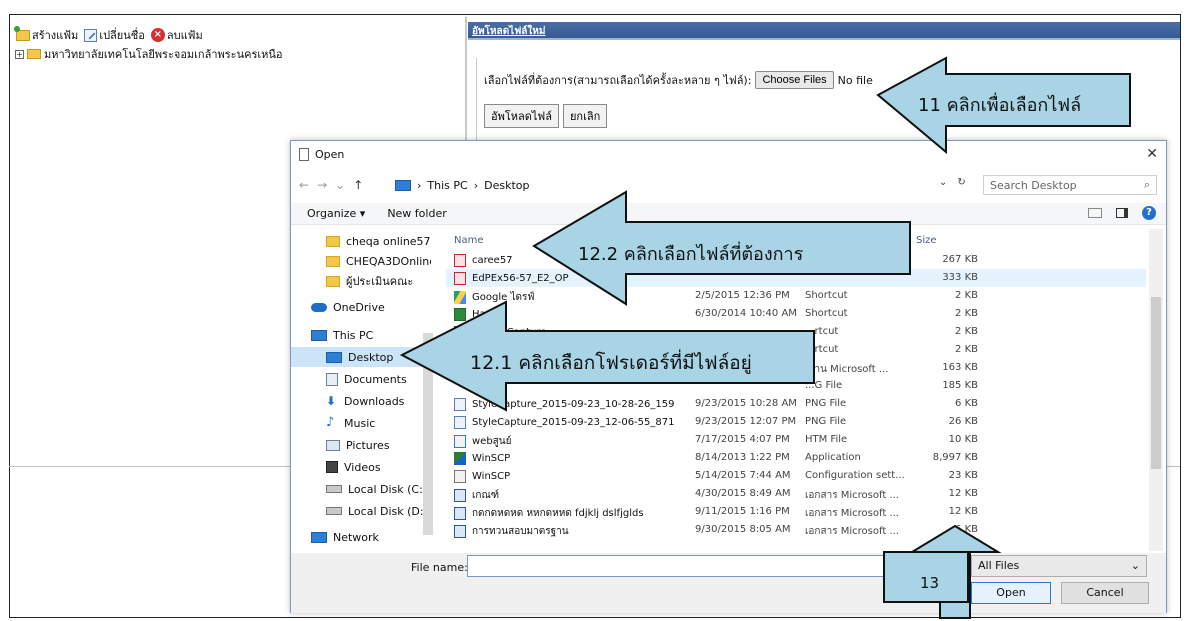  Describe the element at coordinates (1070, 185) in the screenshot. I see `search-input: Search Desktop ⌕` at that location.